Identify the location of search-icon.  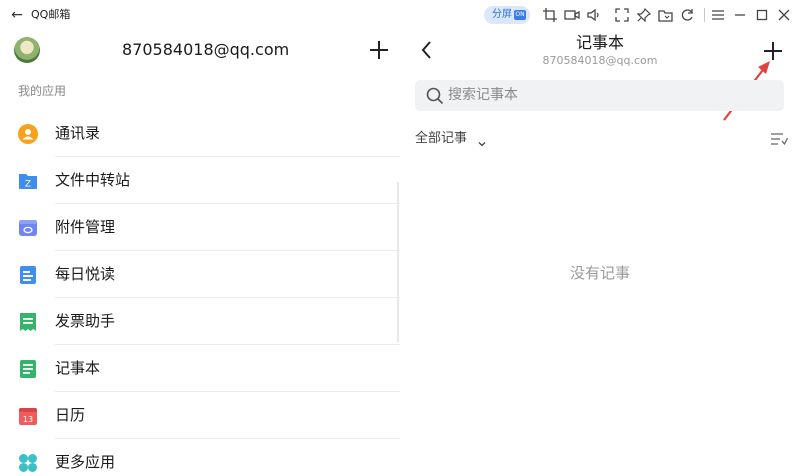
(435, 96).